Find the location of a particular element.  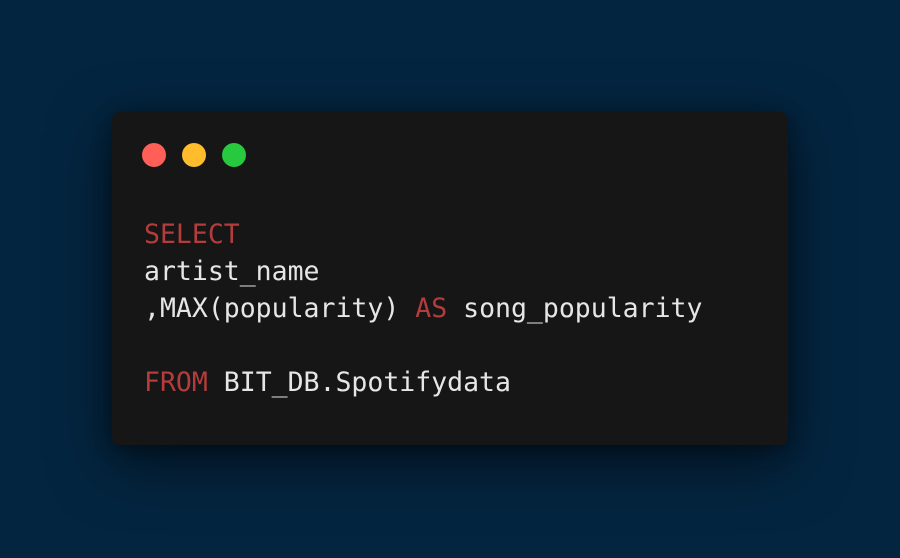

code-line-empty is located at coordinates (423, 345).